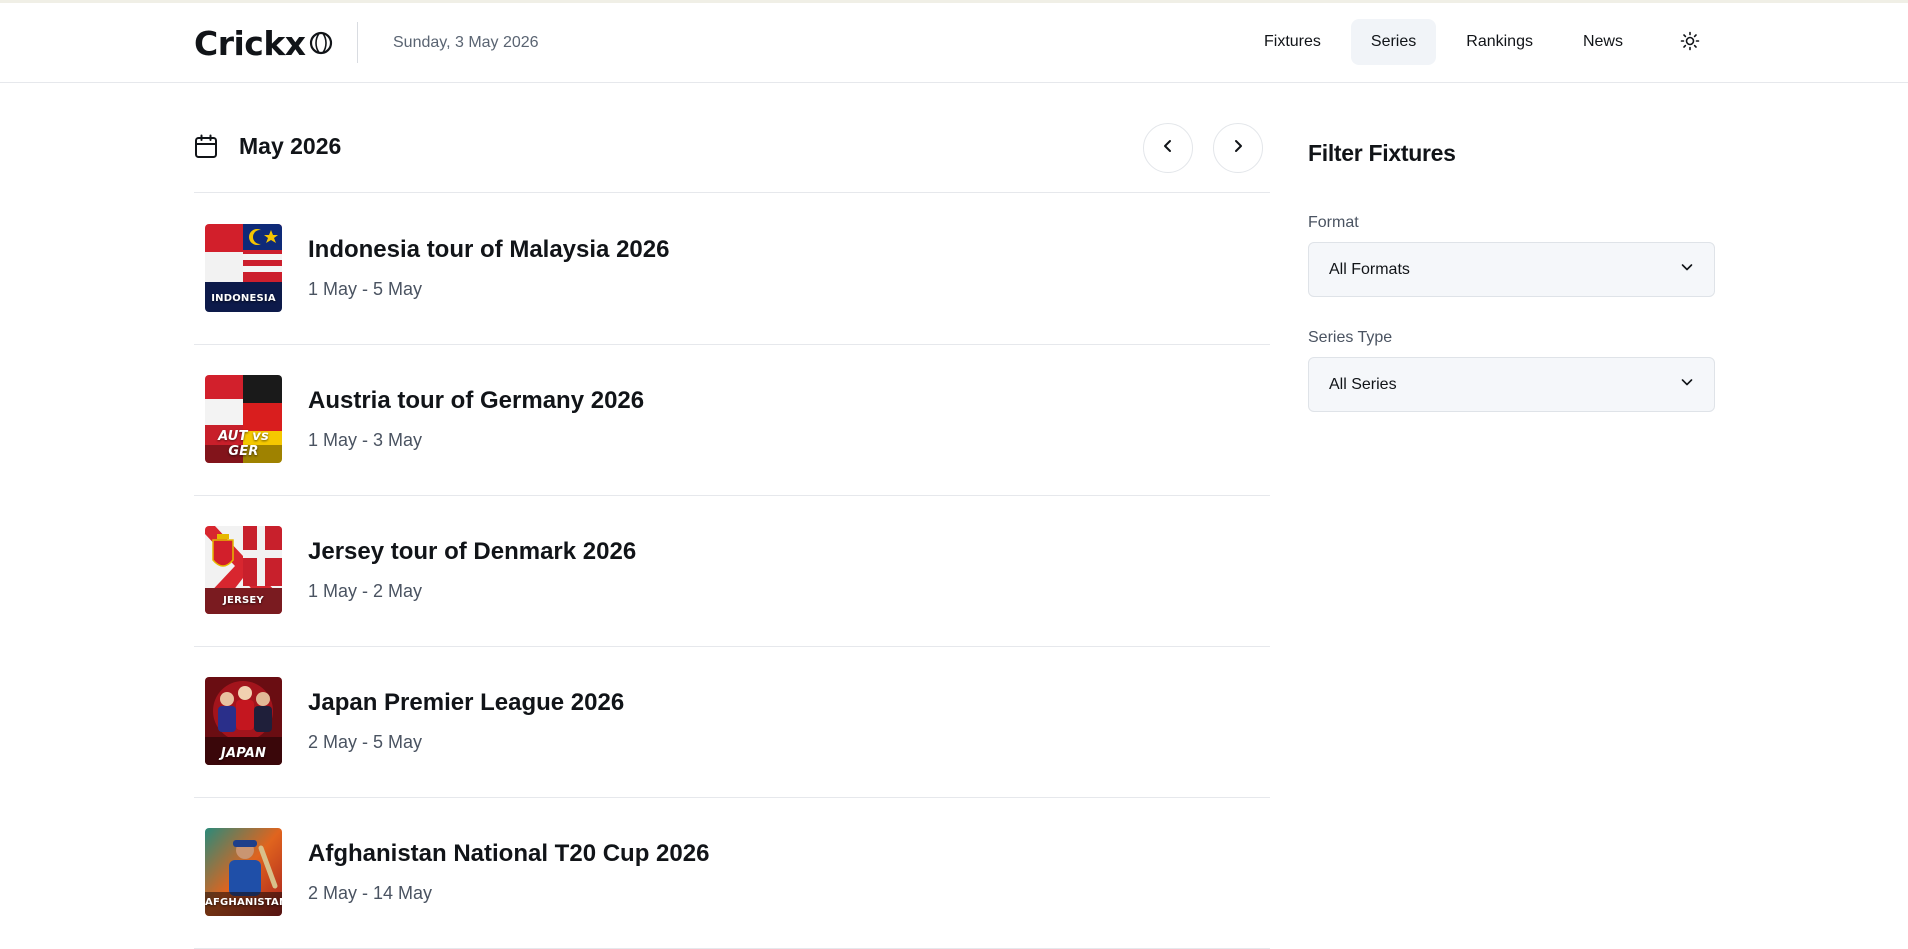 This screenshot has height=949, width=1908. I want to click on month-header: May 2026, so click(732, 156).